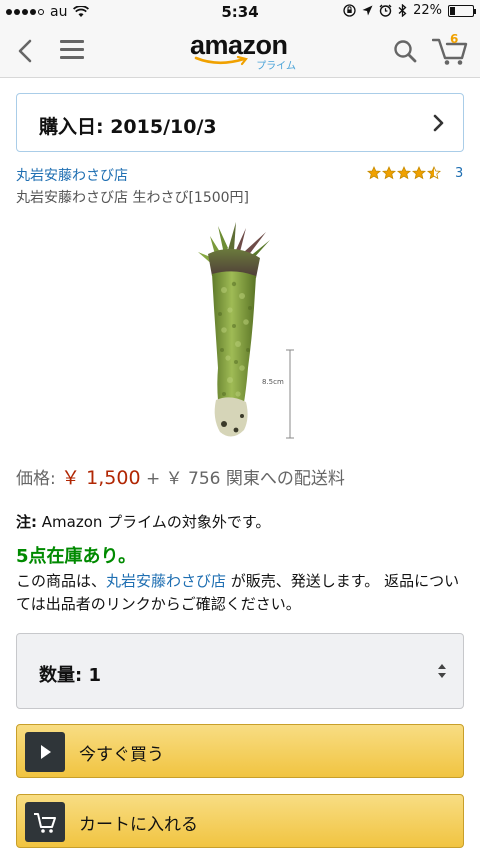 Image resolution: width=480 pixels, height=853 pixels. What do you see at coordinates (45, 822) in the screenshot?
I see `cart-icon` at bounding box center [45, 822].